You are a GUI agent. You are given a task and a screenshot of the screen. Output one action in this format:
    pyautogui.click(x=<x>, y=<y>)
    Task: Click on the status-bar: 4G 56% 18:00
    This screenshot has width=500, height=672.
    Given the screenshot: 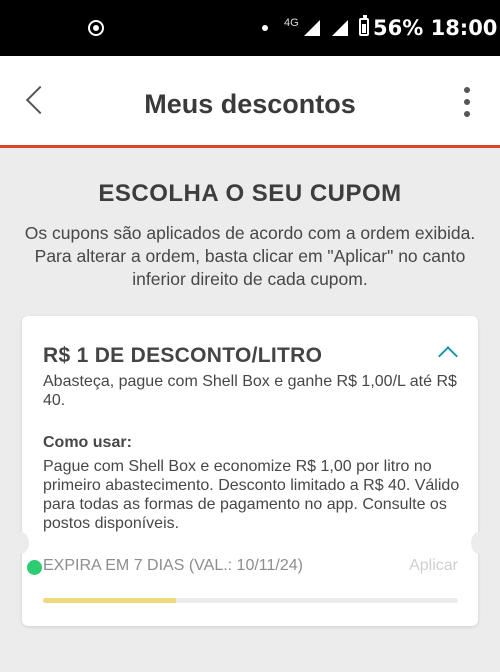 What is the action you would take?
    pyautogui.click(x=250, y=28)
    